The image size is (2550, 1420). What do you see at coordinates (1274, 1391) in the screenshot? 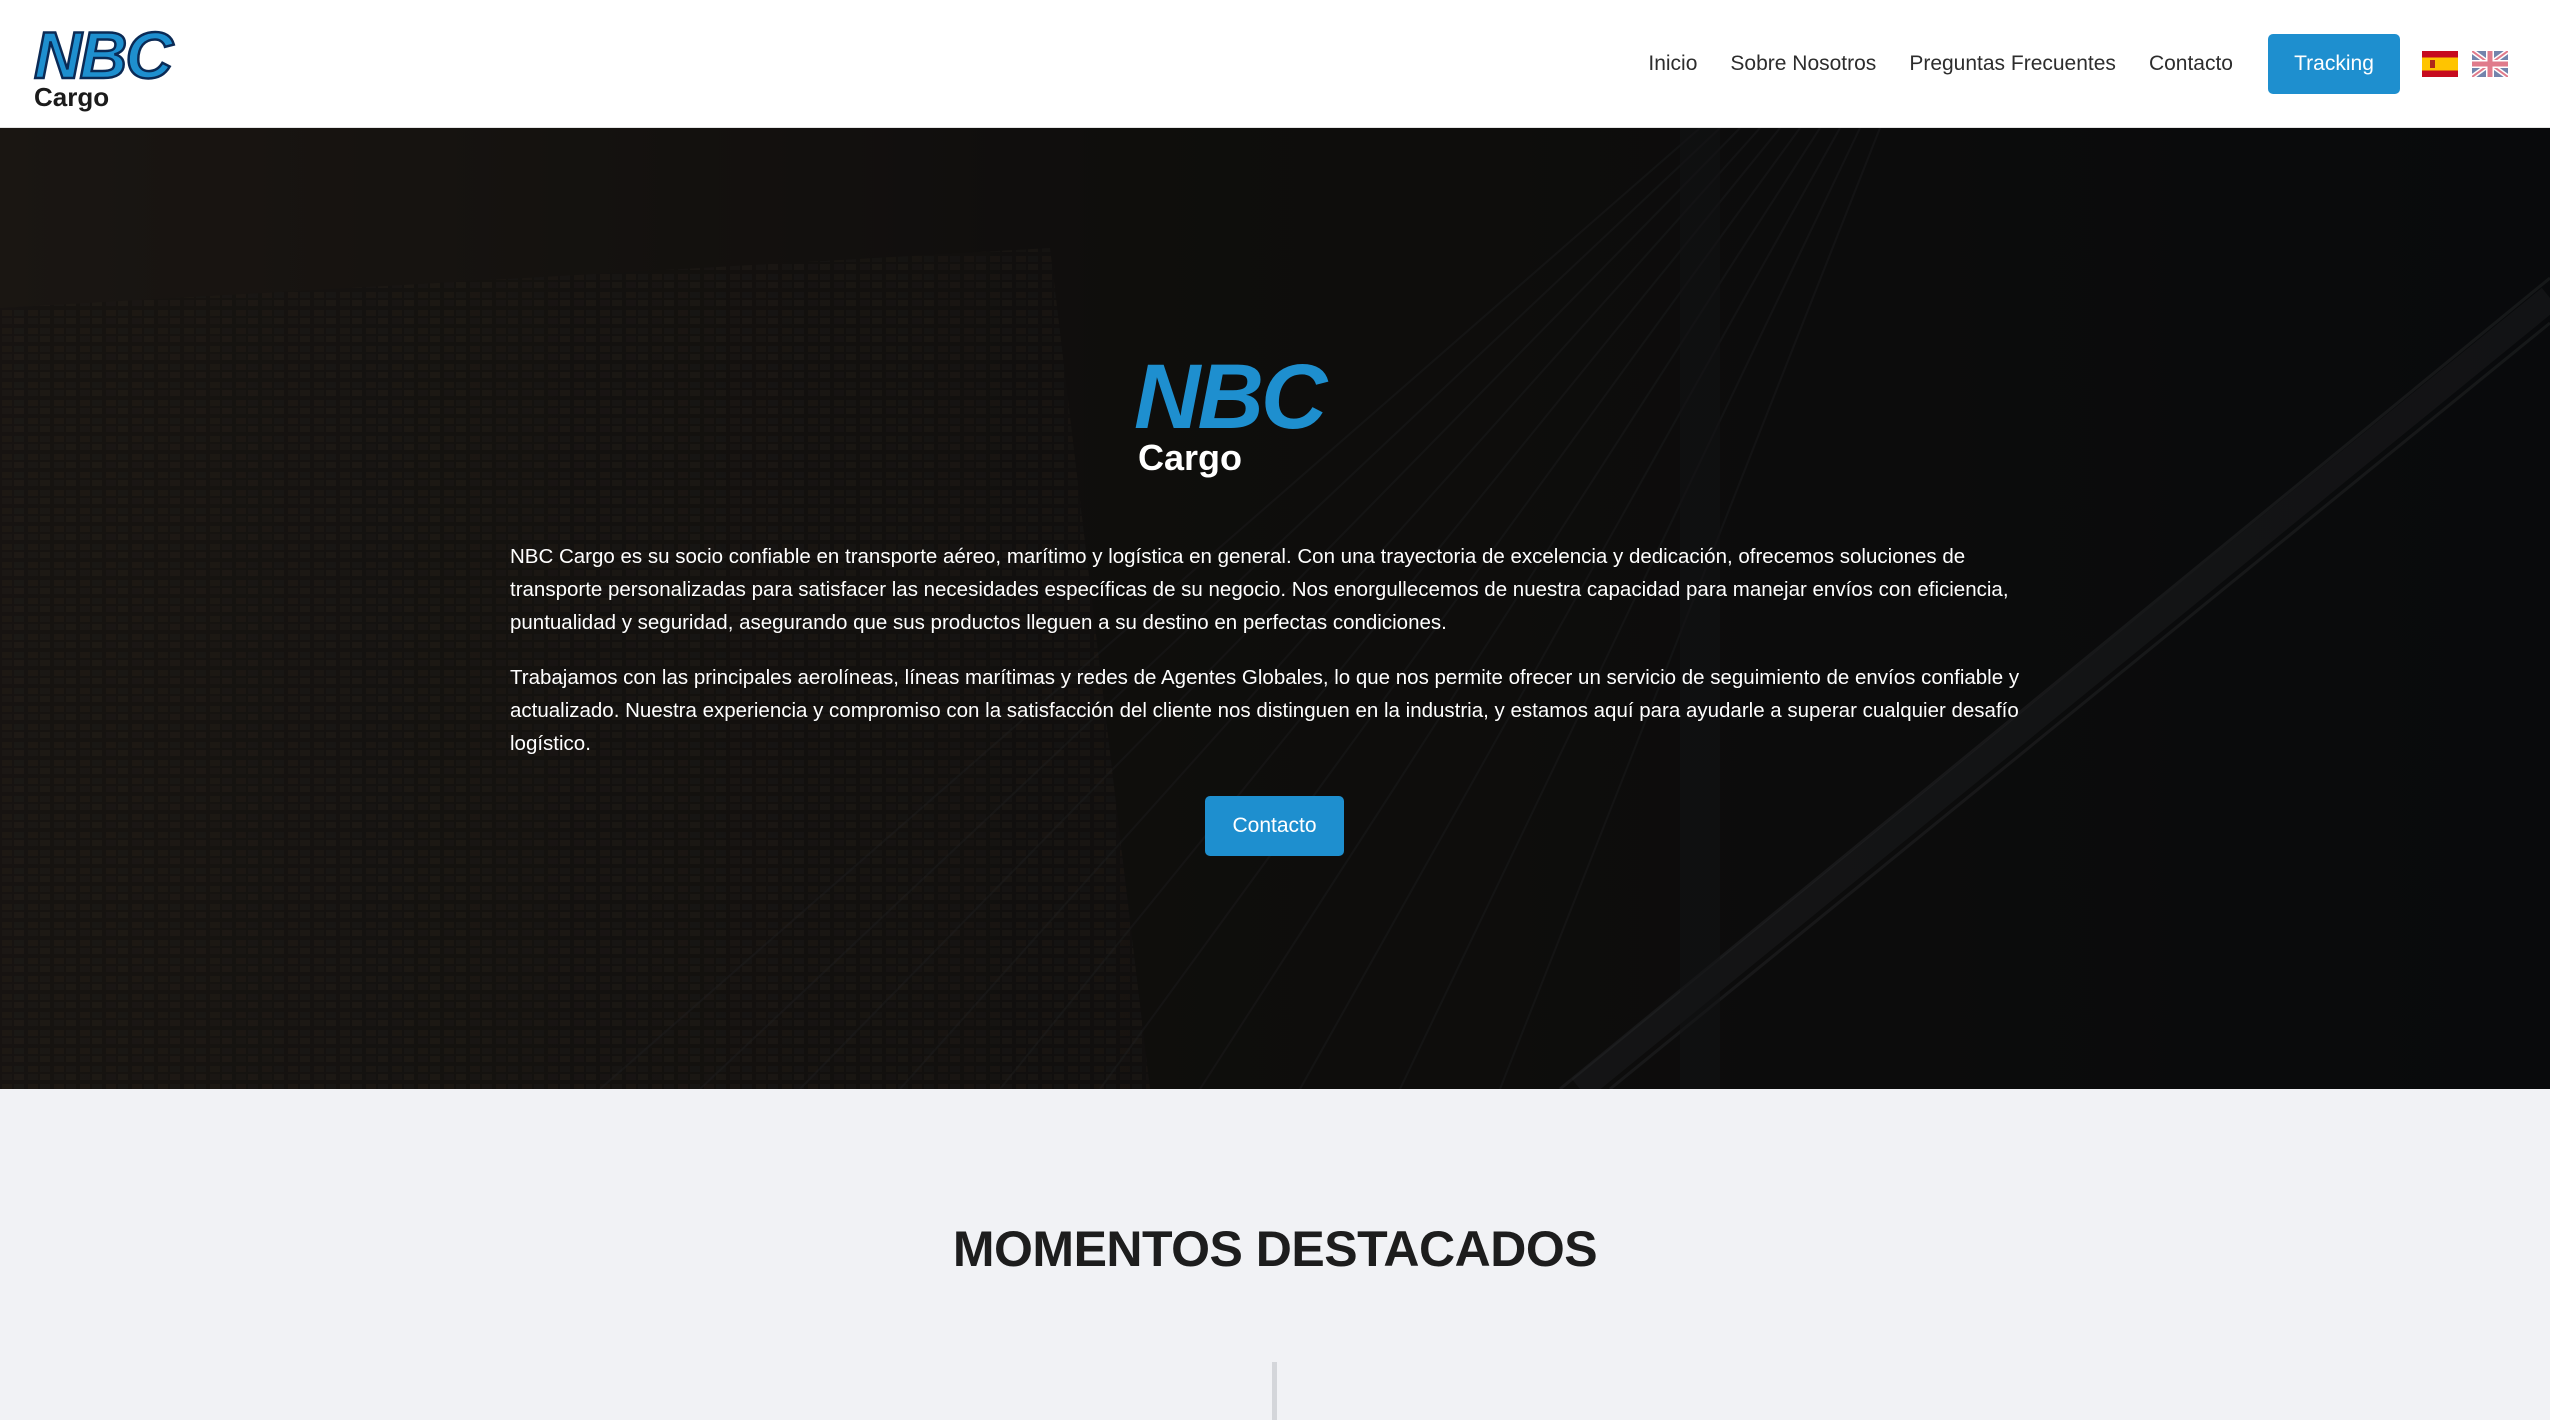
I see `timeline-divider` at bounding box center [1274, 1391].